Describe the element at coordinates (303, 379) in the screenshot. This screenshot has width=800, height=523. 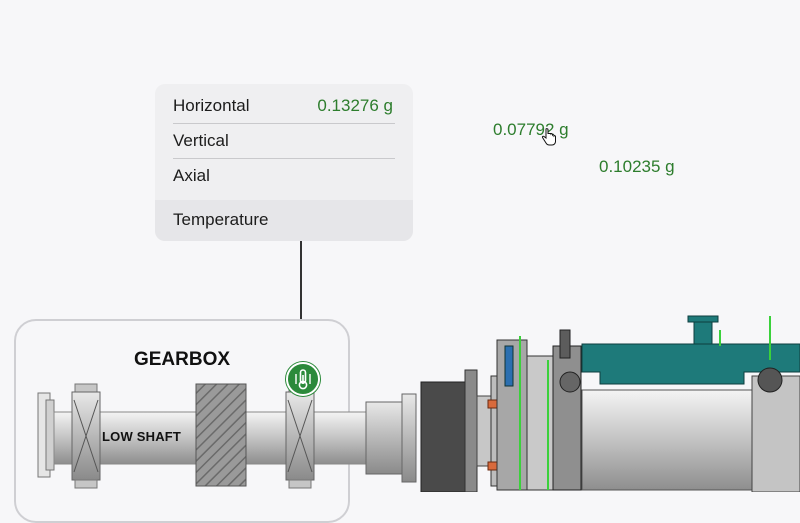
I see `thermometer-sensor-icon` at that location.